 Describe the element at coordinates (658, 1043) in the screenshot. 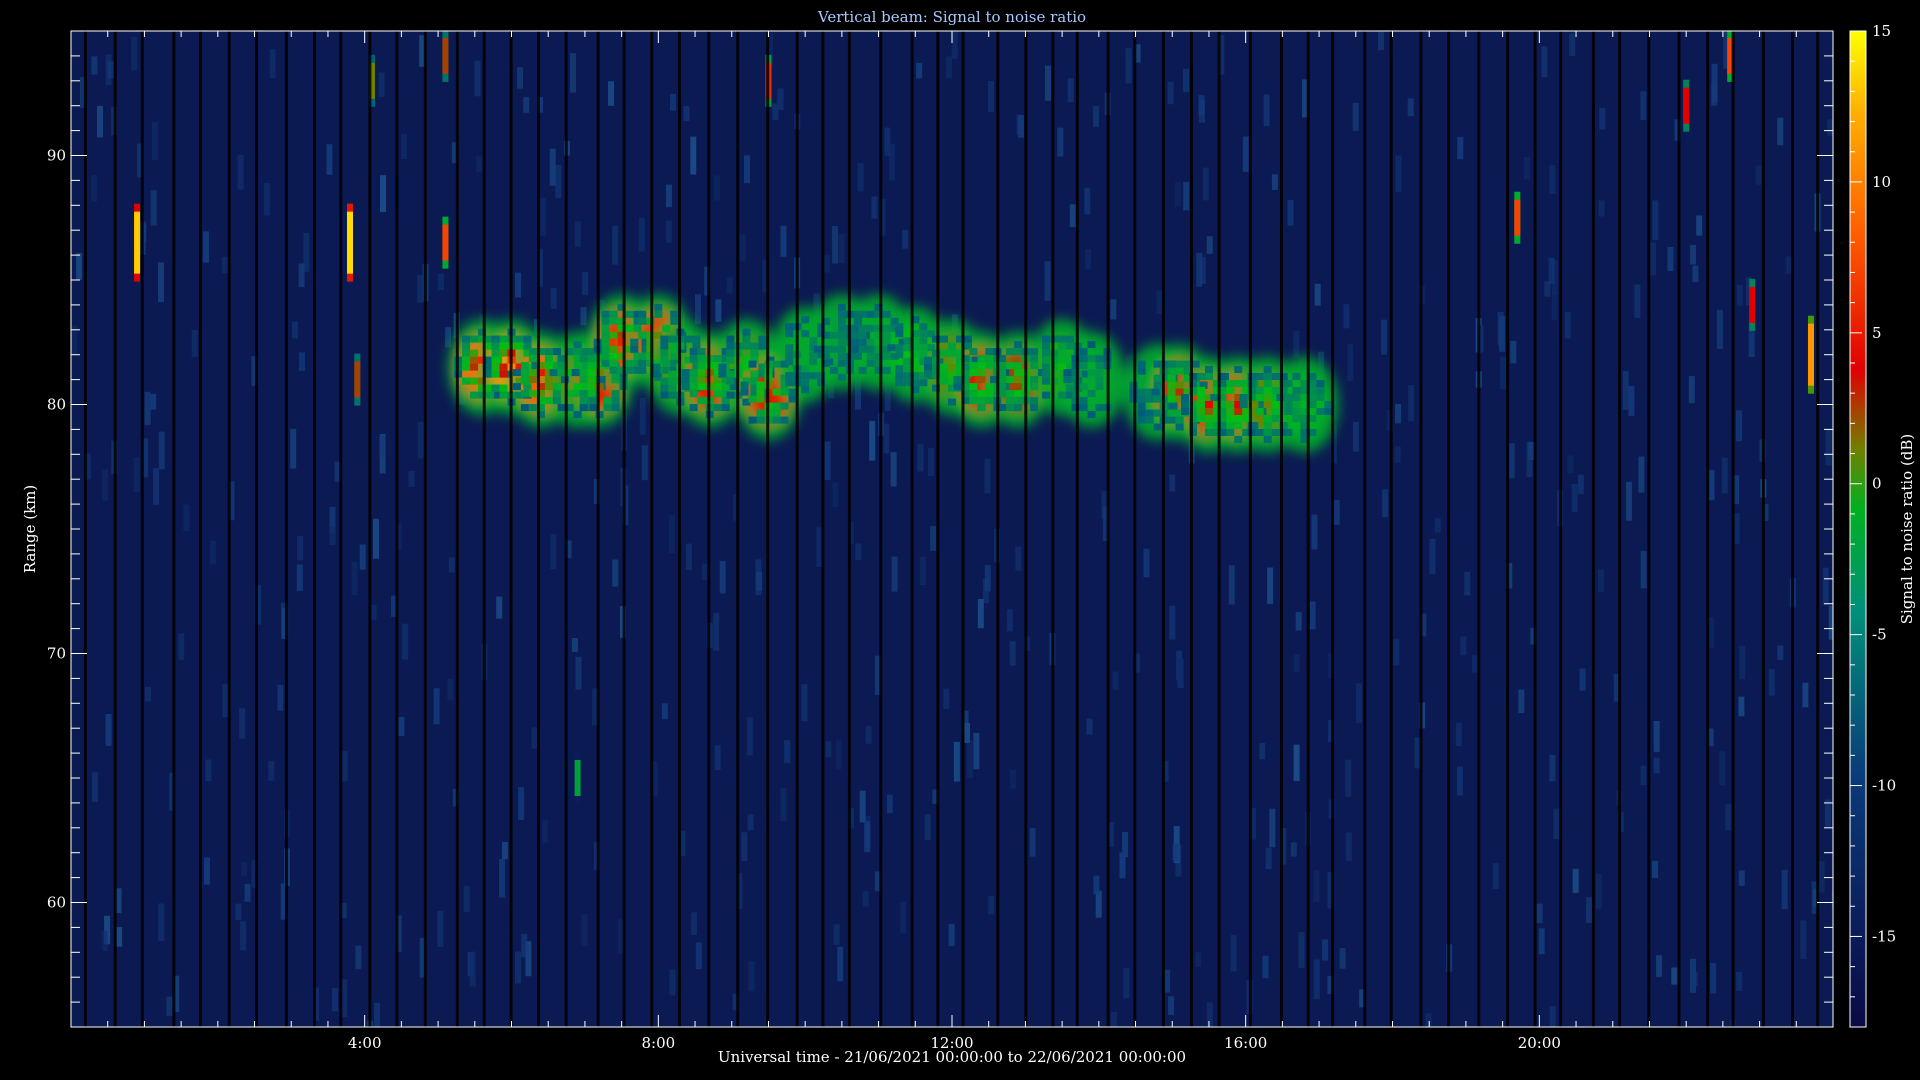

I see `x-tick-label: 8:00` at that location.